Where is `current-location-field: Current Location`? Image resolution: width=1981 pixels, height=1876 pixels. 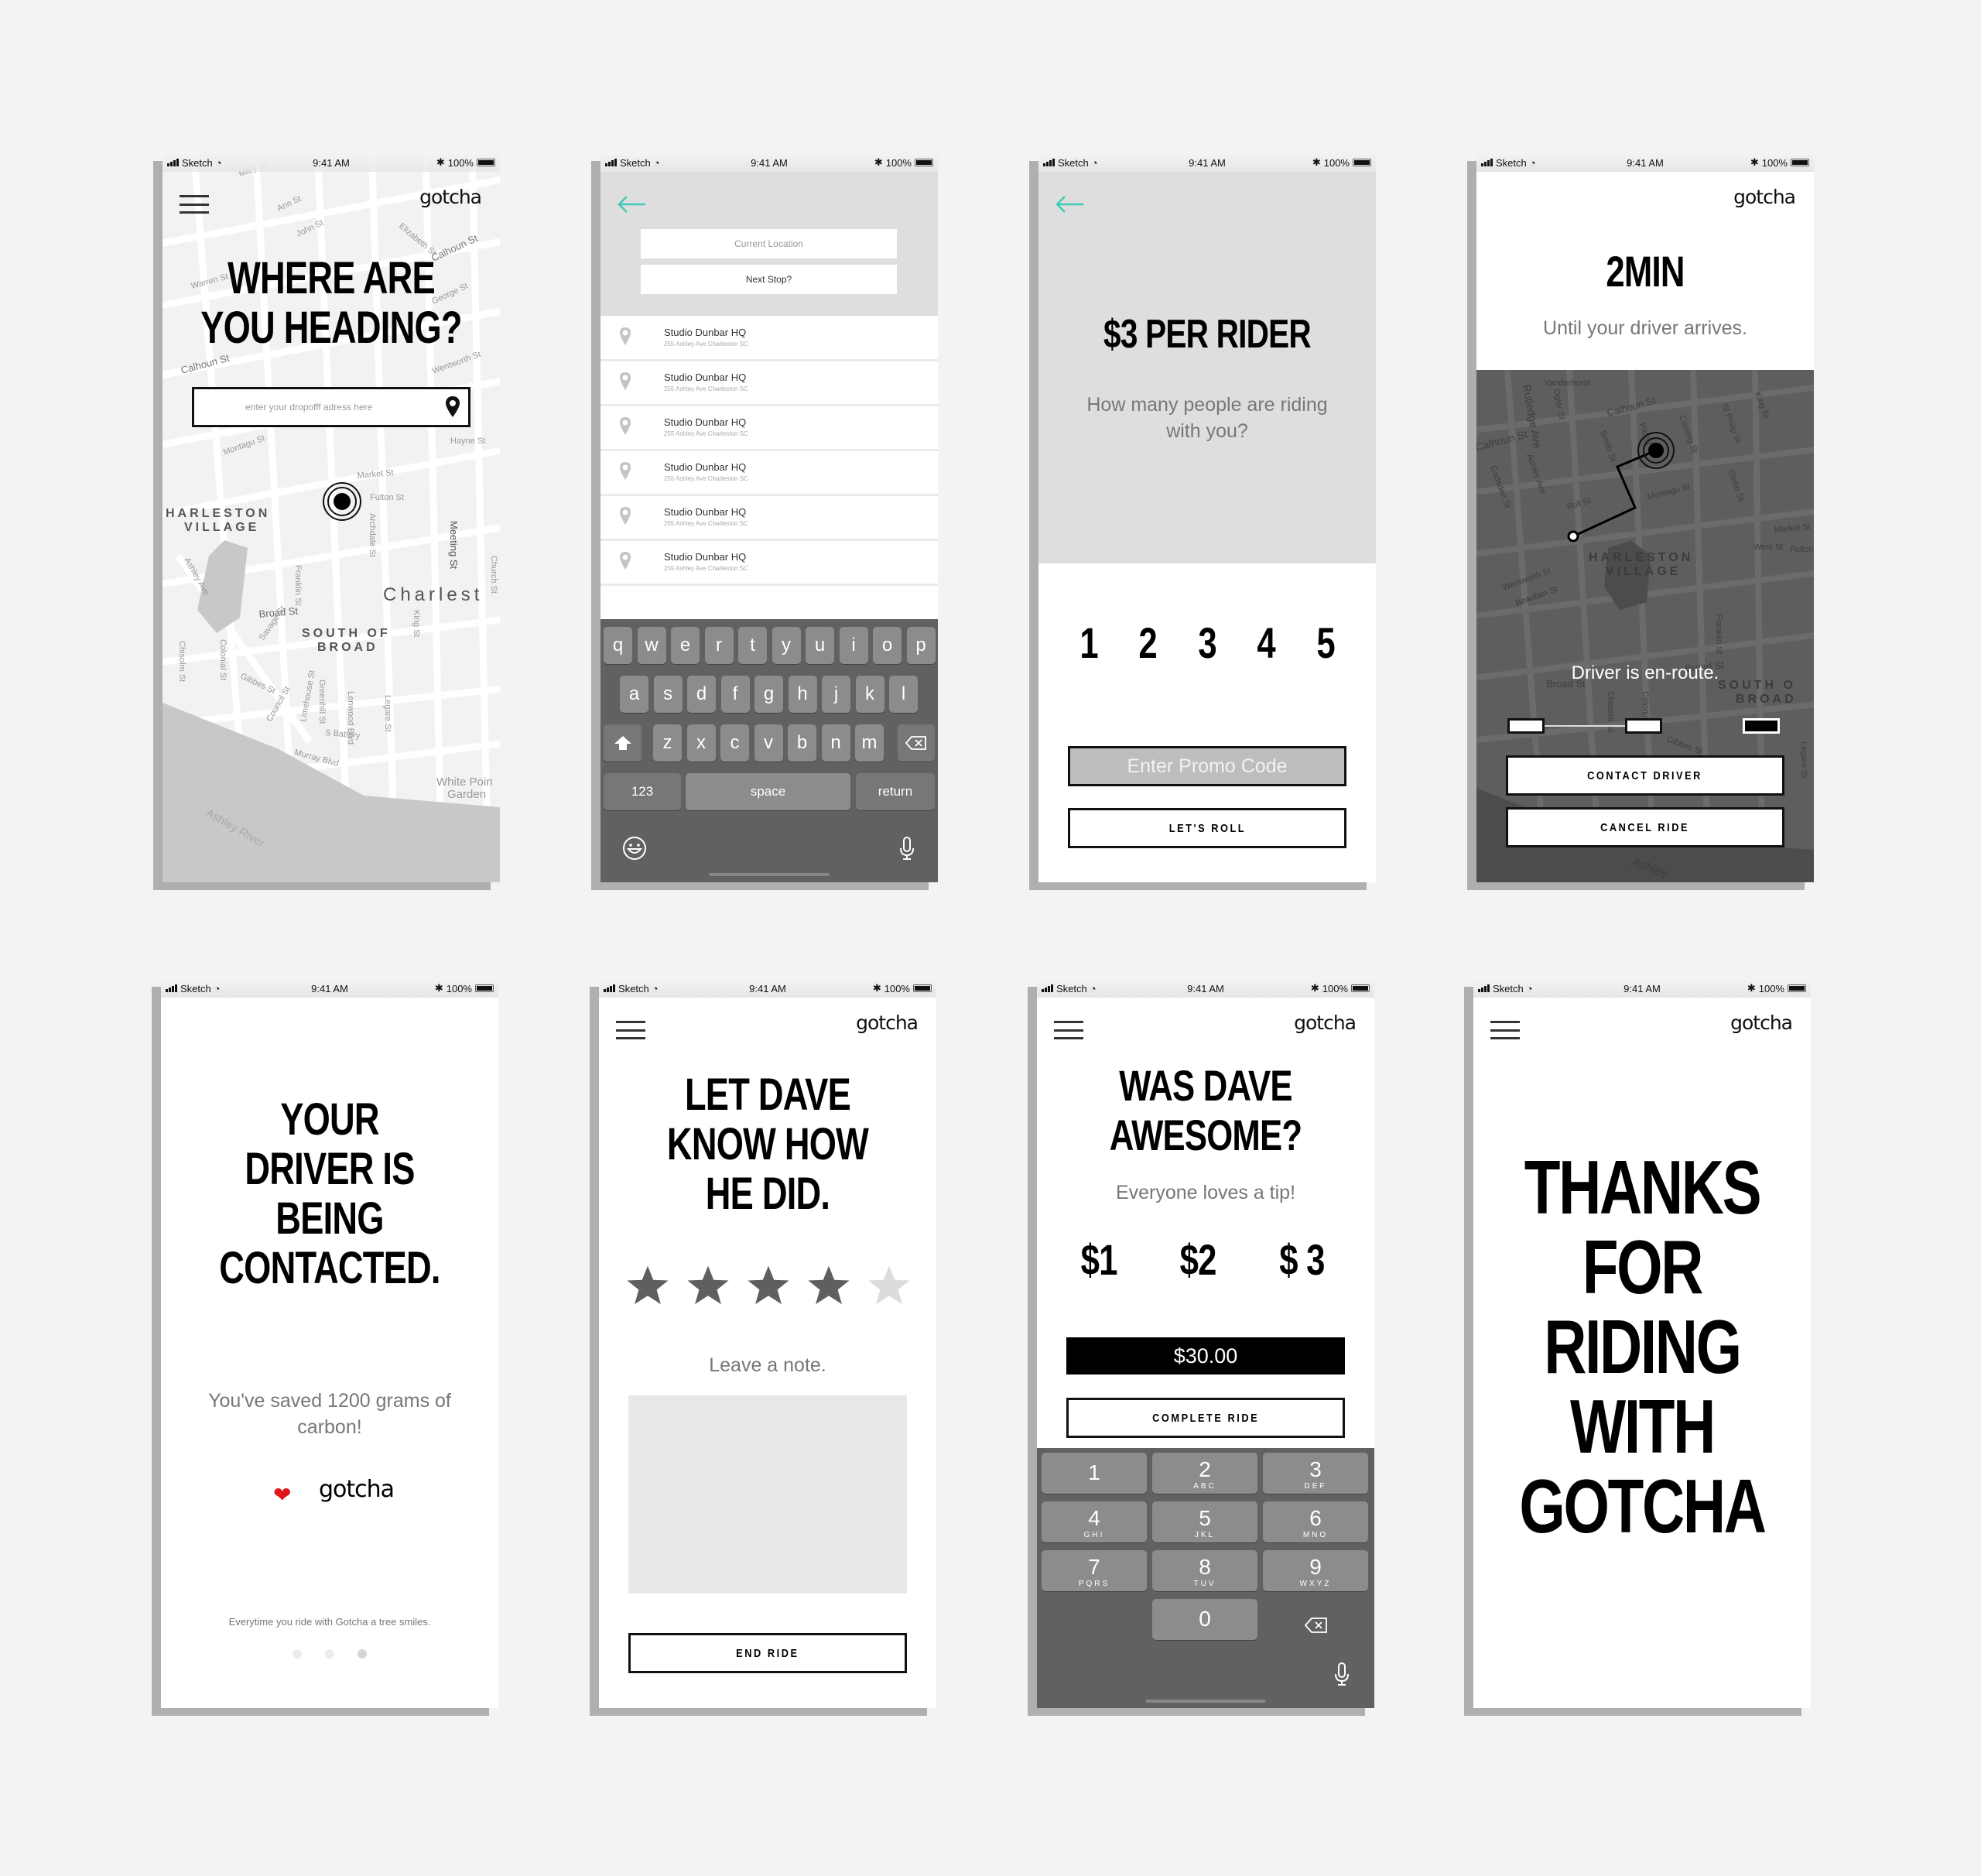
current-location-field: Current Location is located at coordinates (769, 243).